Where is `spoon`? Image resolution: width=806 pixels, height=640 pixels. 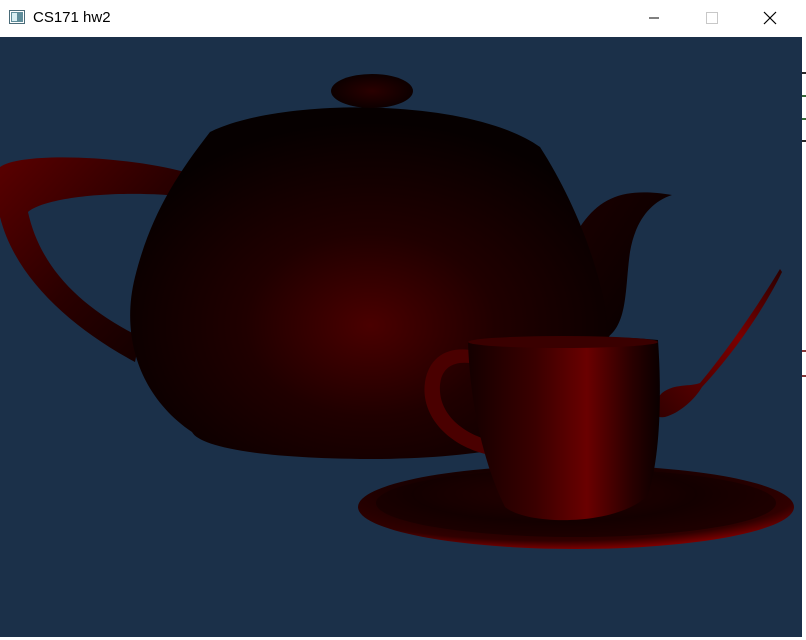 spoon is located at coordinates (717, 343).